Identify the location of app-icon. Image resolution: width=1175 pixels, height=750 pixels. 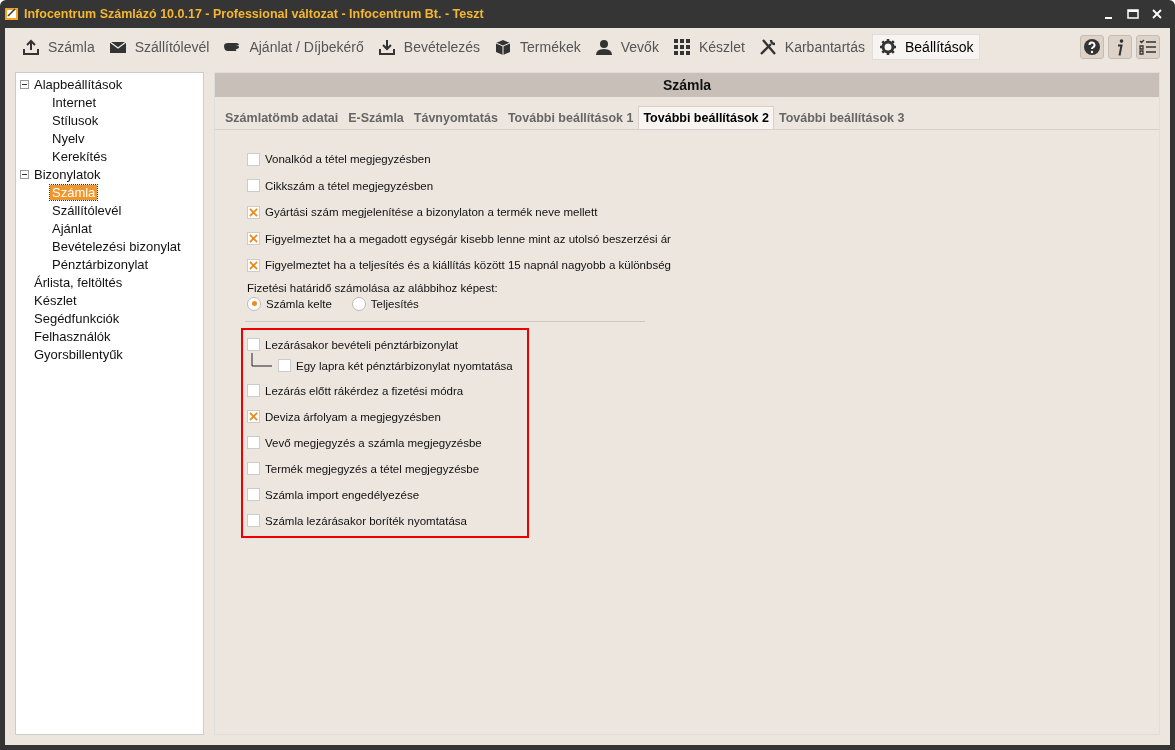
(12, 14).